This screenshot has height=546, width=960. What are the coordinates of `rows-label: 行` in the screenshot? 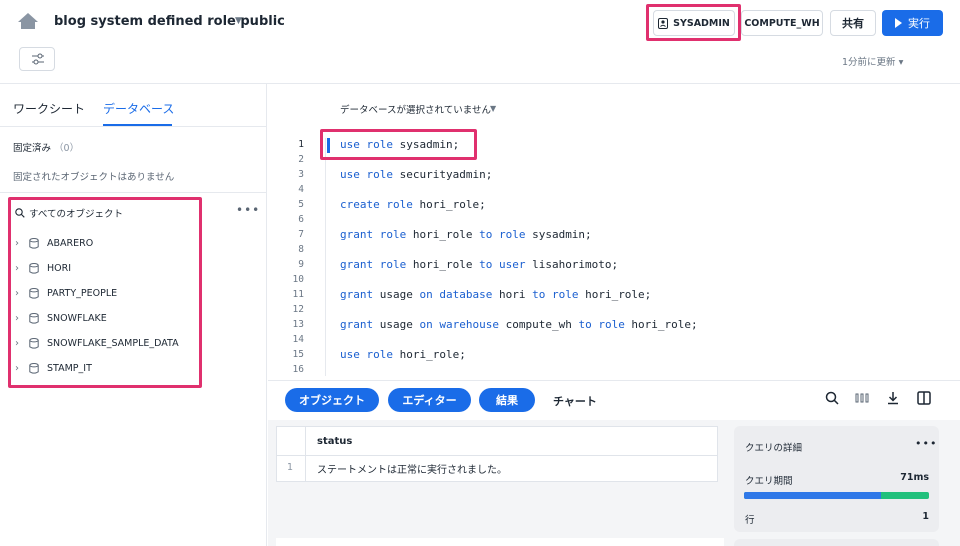 It's located at (750, 520).